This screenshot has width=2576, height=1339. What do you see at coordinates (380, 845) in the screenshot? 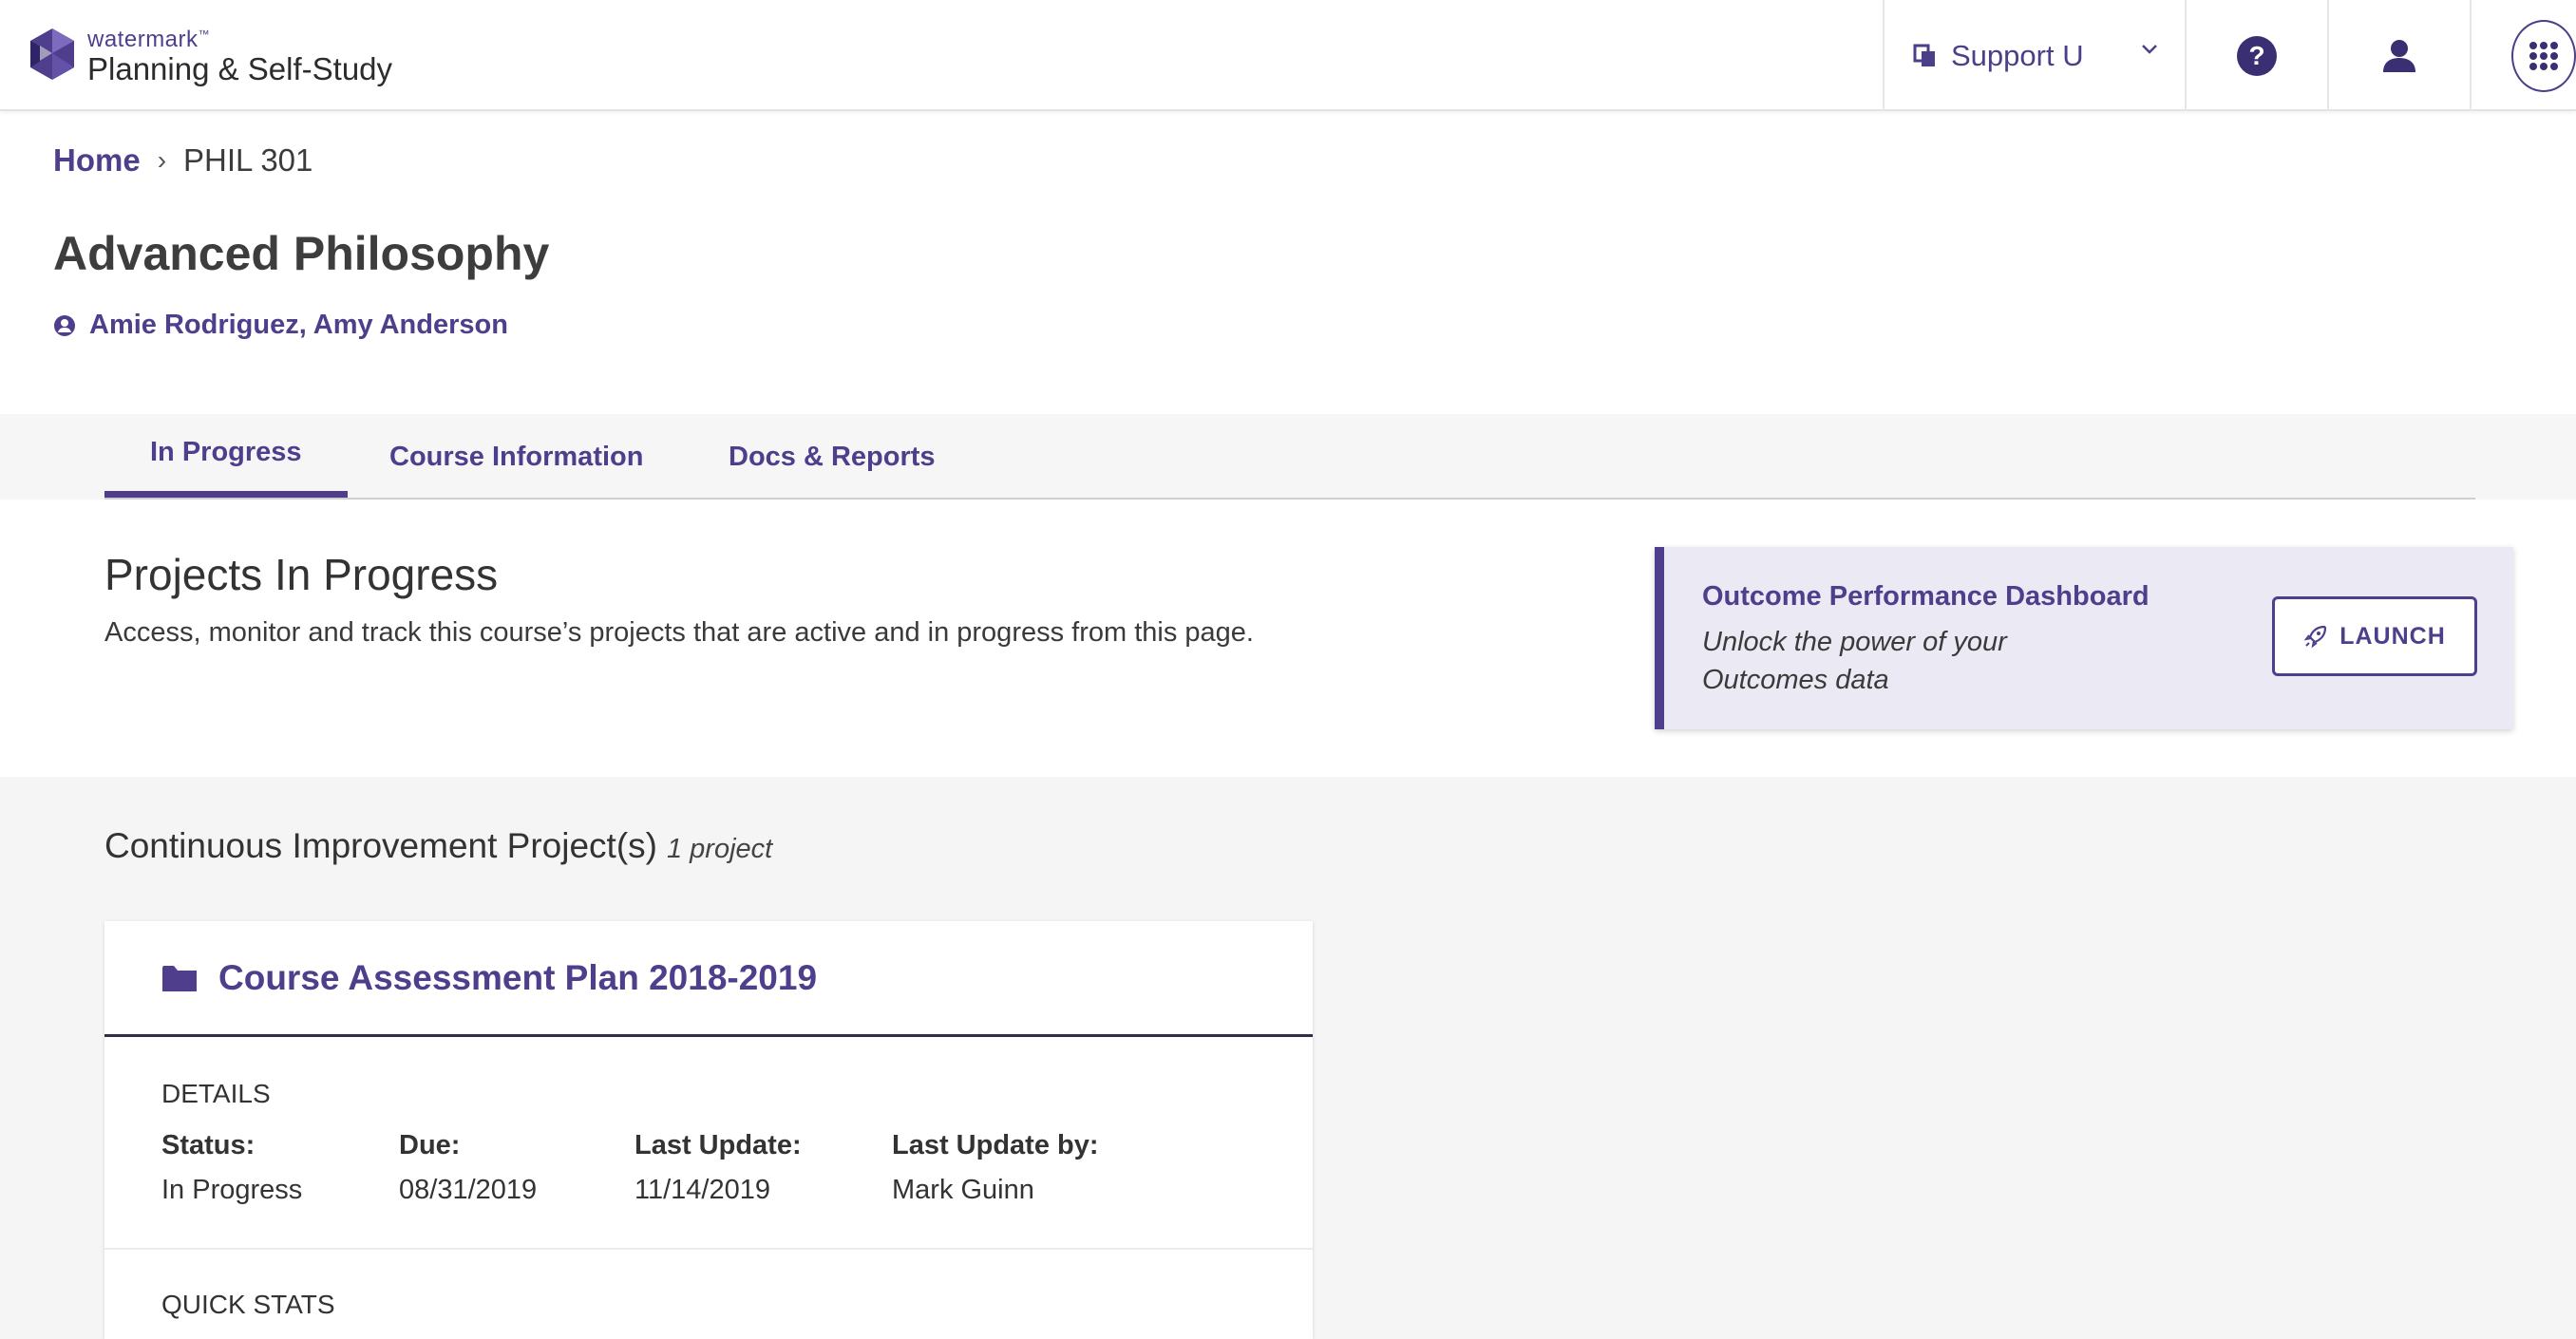
I see `project-group-name: Continuous Improvement Project(s)` at bounding box center [380, 845].